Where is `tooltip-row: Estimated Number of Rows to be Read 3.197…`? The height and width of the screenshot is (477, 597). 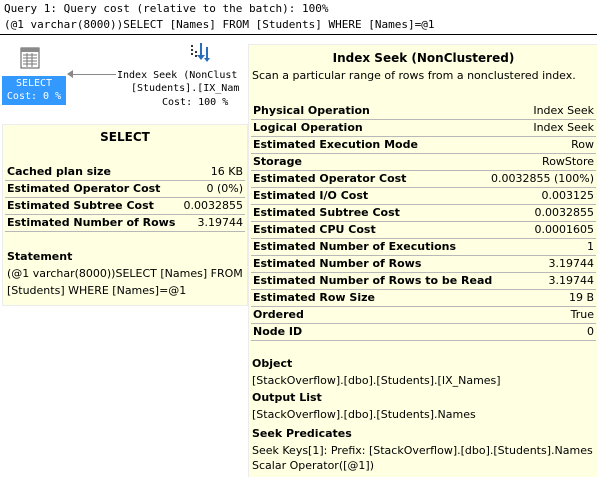 tooltip-row: Estimated Number of Rows to be Read 3.197… is located at coordinates (423, 281).